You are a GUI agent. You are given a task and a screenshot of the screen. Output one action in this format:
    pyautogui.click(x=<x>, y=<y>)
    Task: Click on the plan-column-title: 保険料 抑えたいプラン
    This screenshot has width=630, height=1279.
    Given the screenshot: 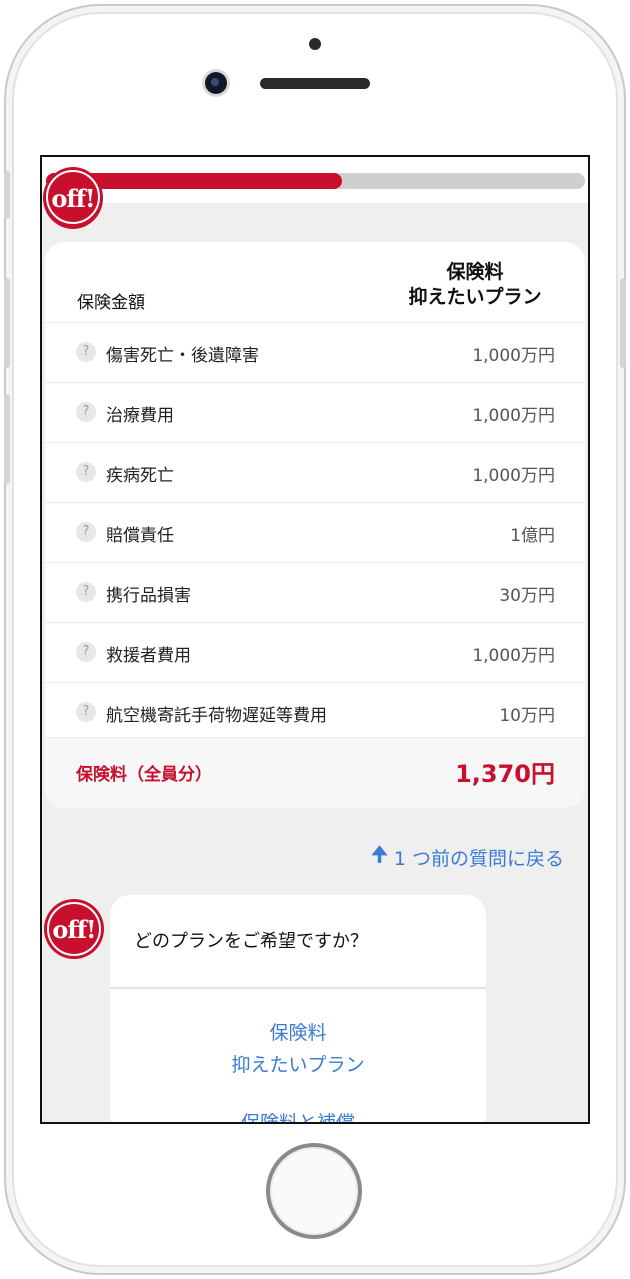 What is the action you would take?
    pyautogui.click(x=475, y=285)
    